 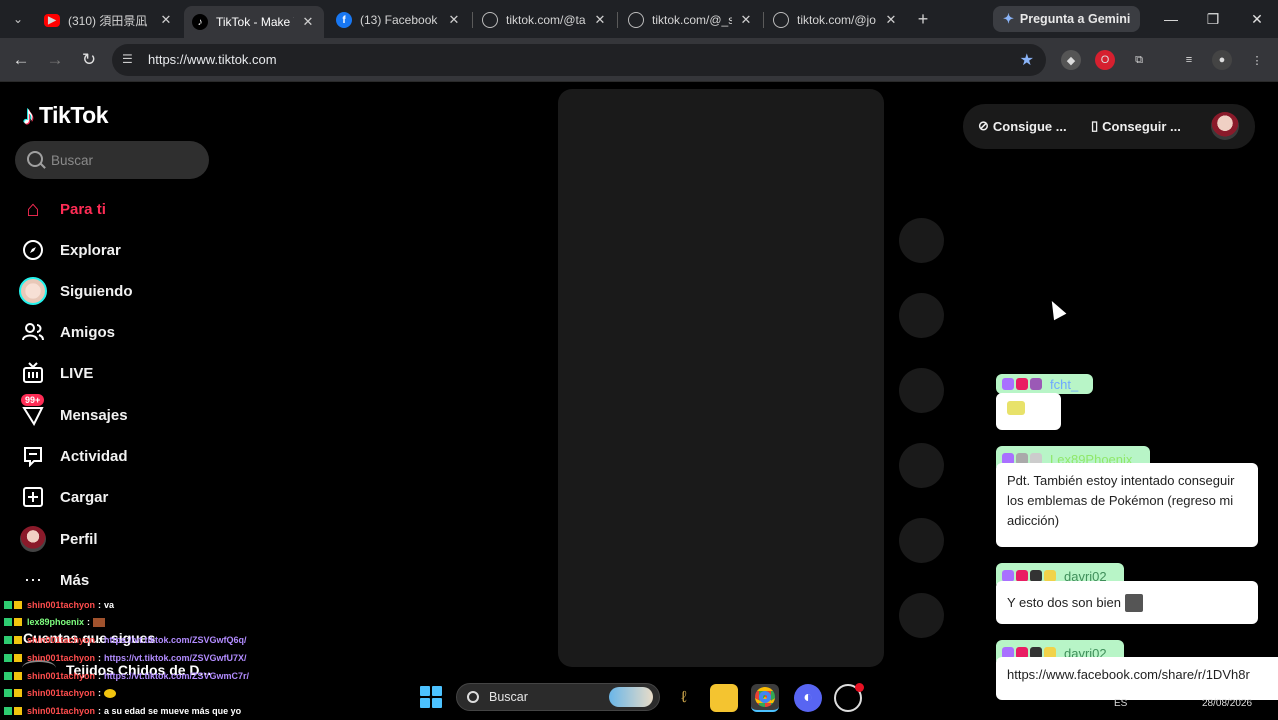 What do you see at coordinates (109, 20) in the screenshot?
I see `tab-youtube: ▶ (310) 須田景凪 ✕` at bounding box center [109, 20].